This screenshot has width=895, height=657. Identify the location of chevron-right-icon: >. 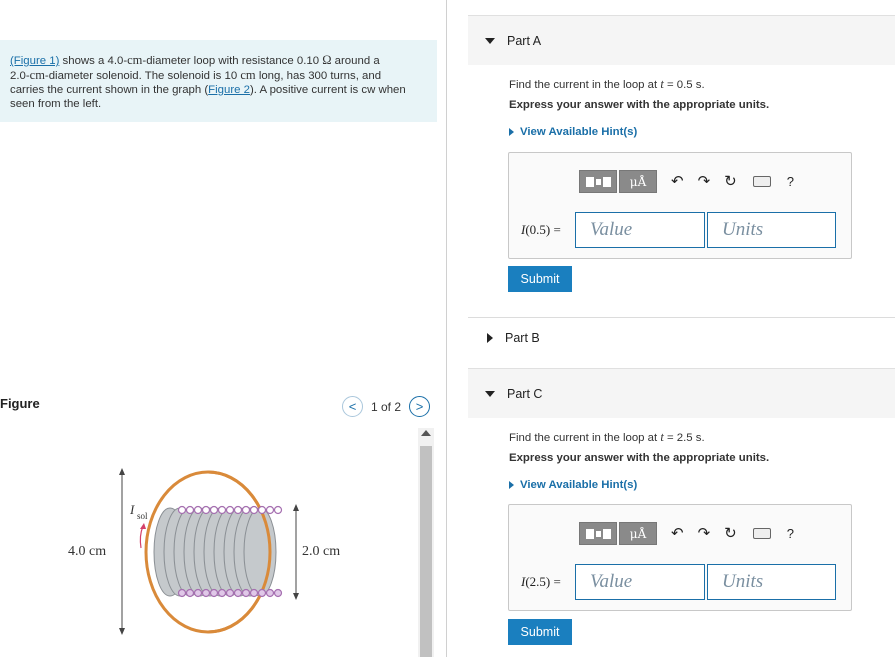
(419, 406).